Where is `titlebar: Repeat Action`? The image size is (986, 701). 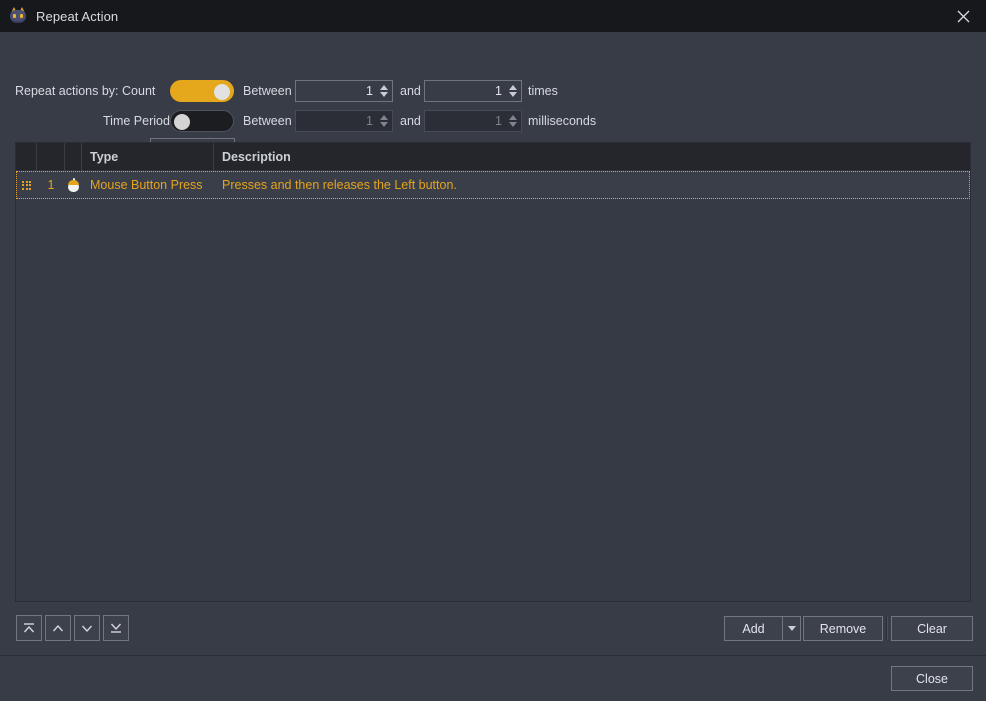 titlebar: Repeat Action is located at coordinates (493, 16).